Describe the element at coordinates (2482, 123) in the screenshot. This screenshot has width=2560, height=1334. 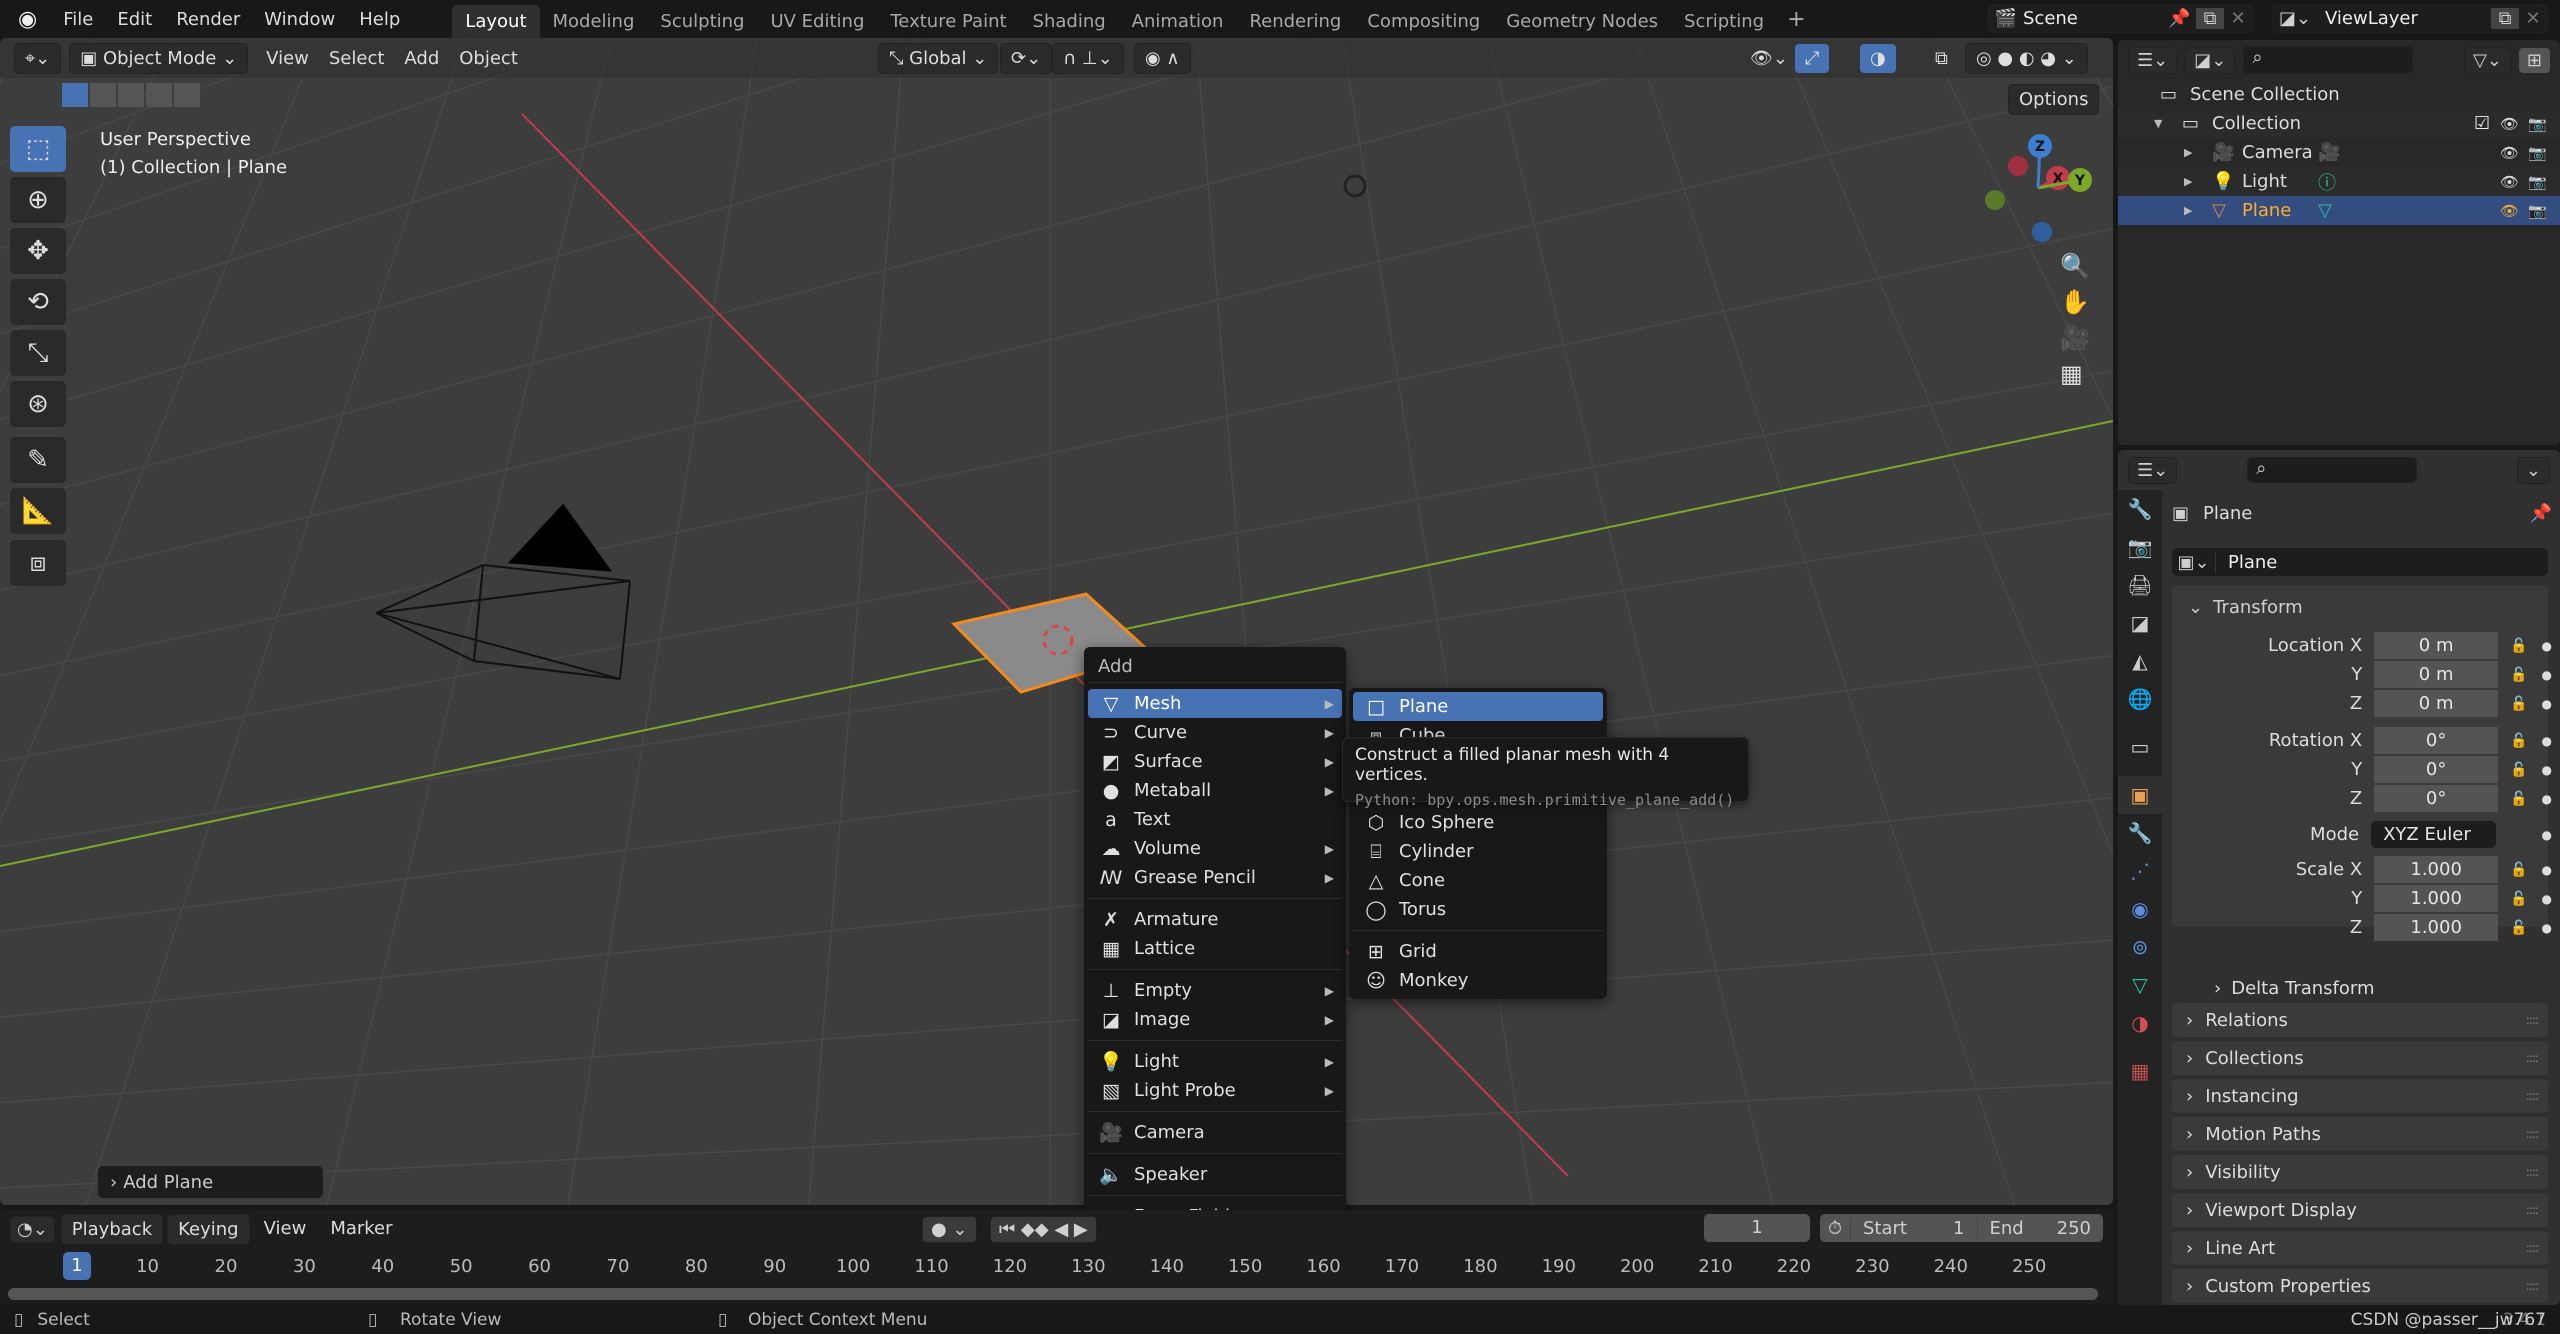
I see `exclude-checkbox: ☑` at that location.